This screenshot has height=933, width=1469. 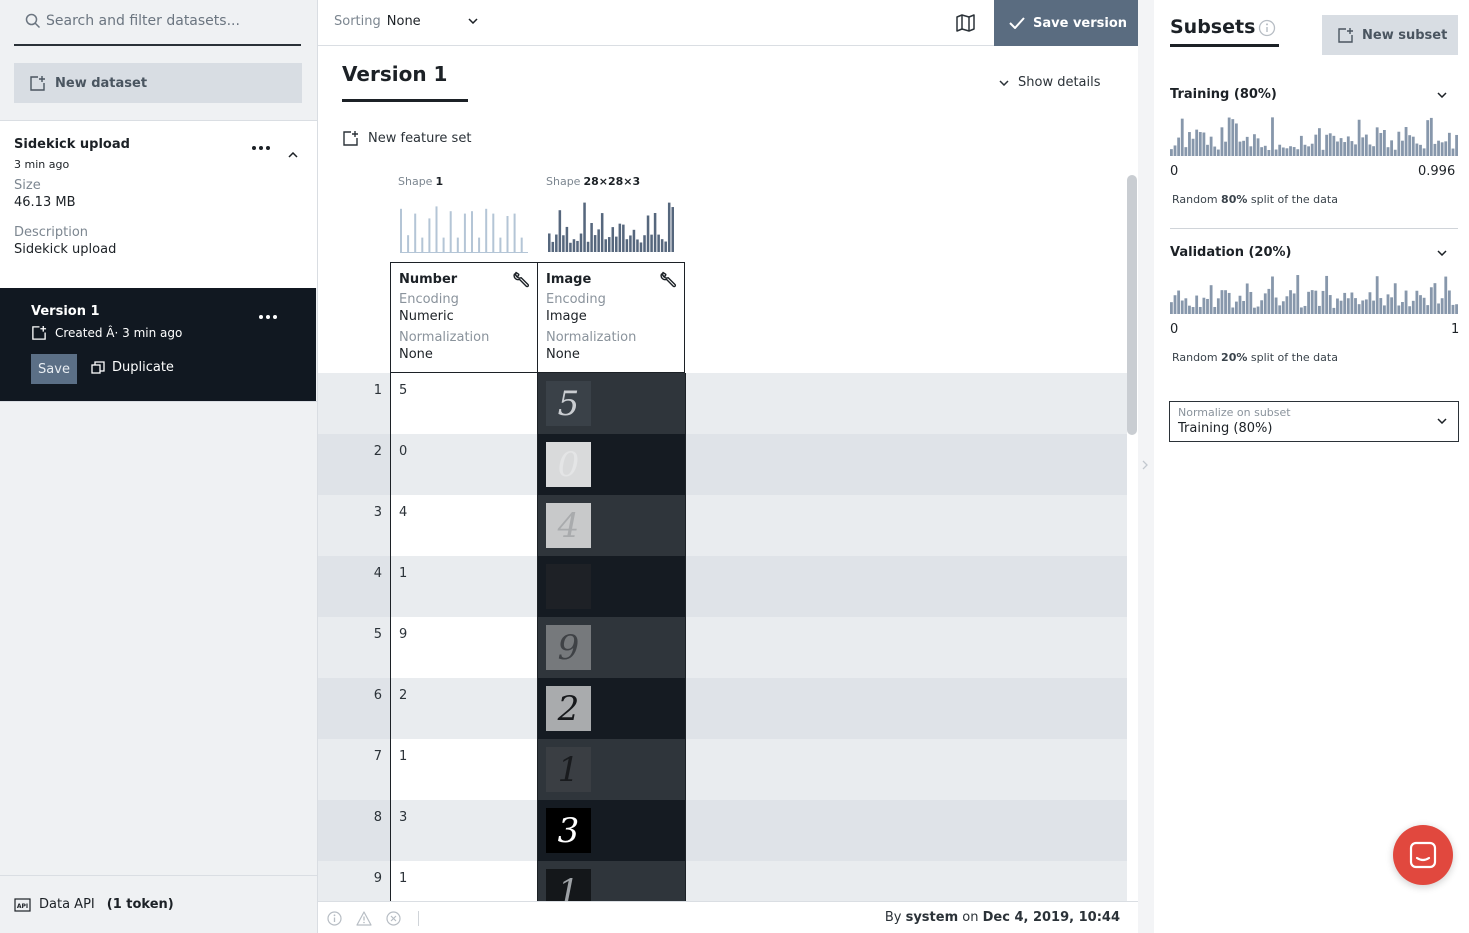 What do you see at coordinates (722, 403) in the screenshot?
I see `table-row: 1 5 5` at bounding box center [722, 403].